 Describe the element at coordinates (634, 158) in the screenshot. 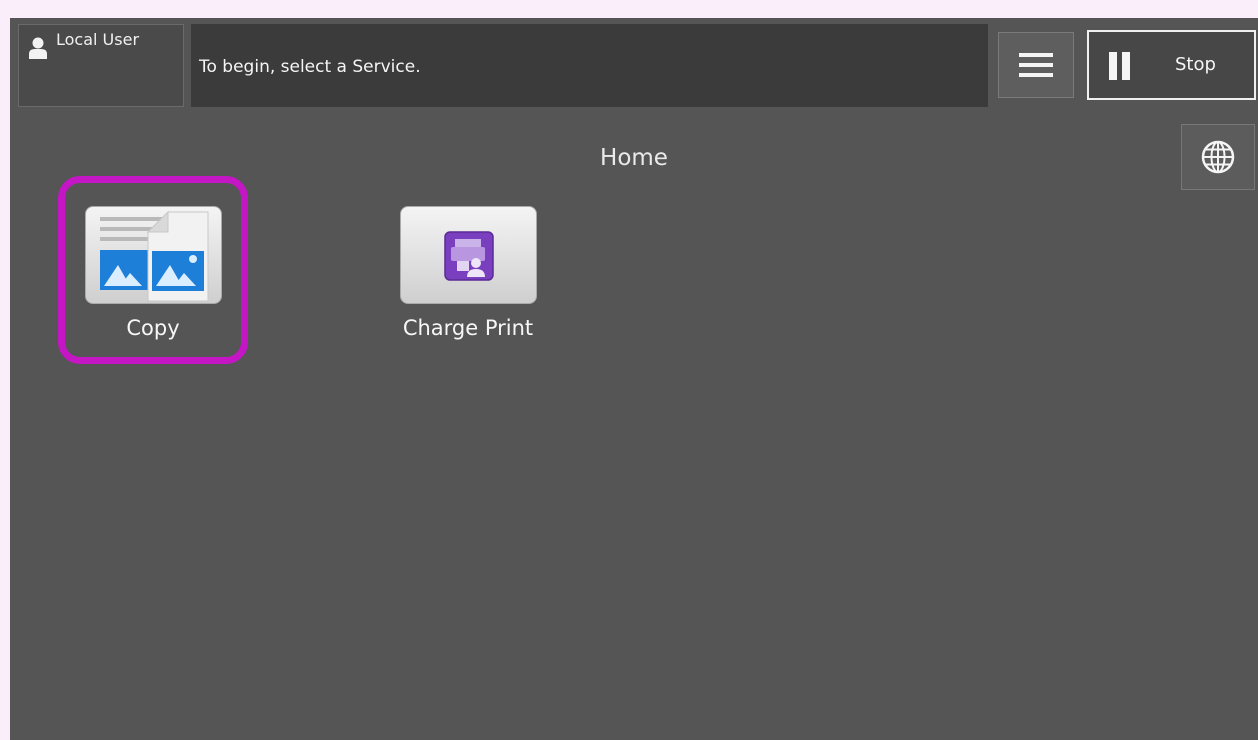

I see `page-title: Home` at that location.